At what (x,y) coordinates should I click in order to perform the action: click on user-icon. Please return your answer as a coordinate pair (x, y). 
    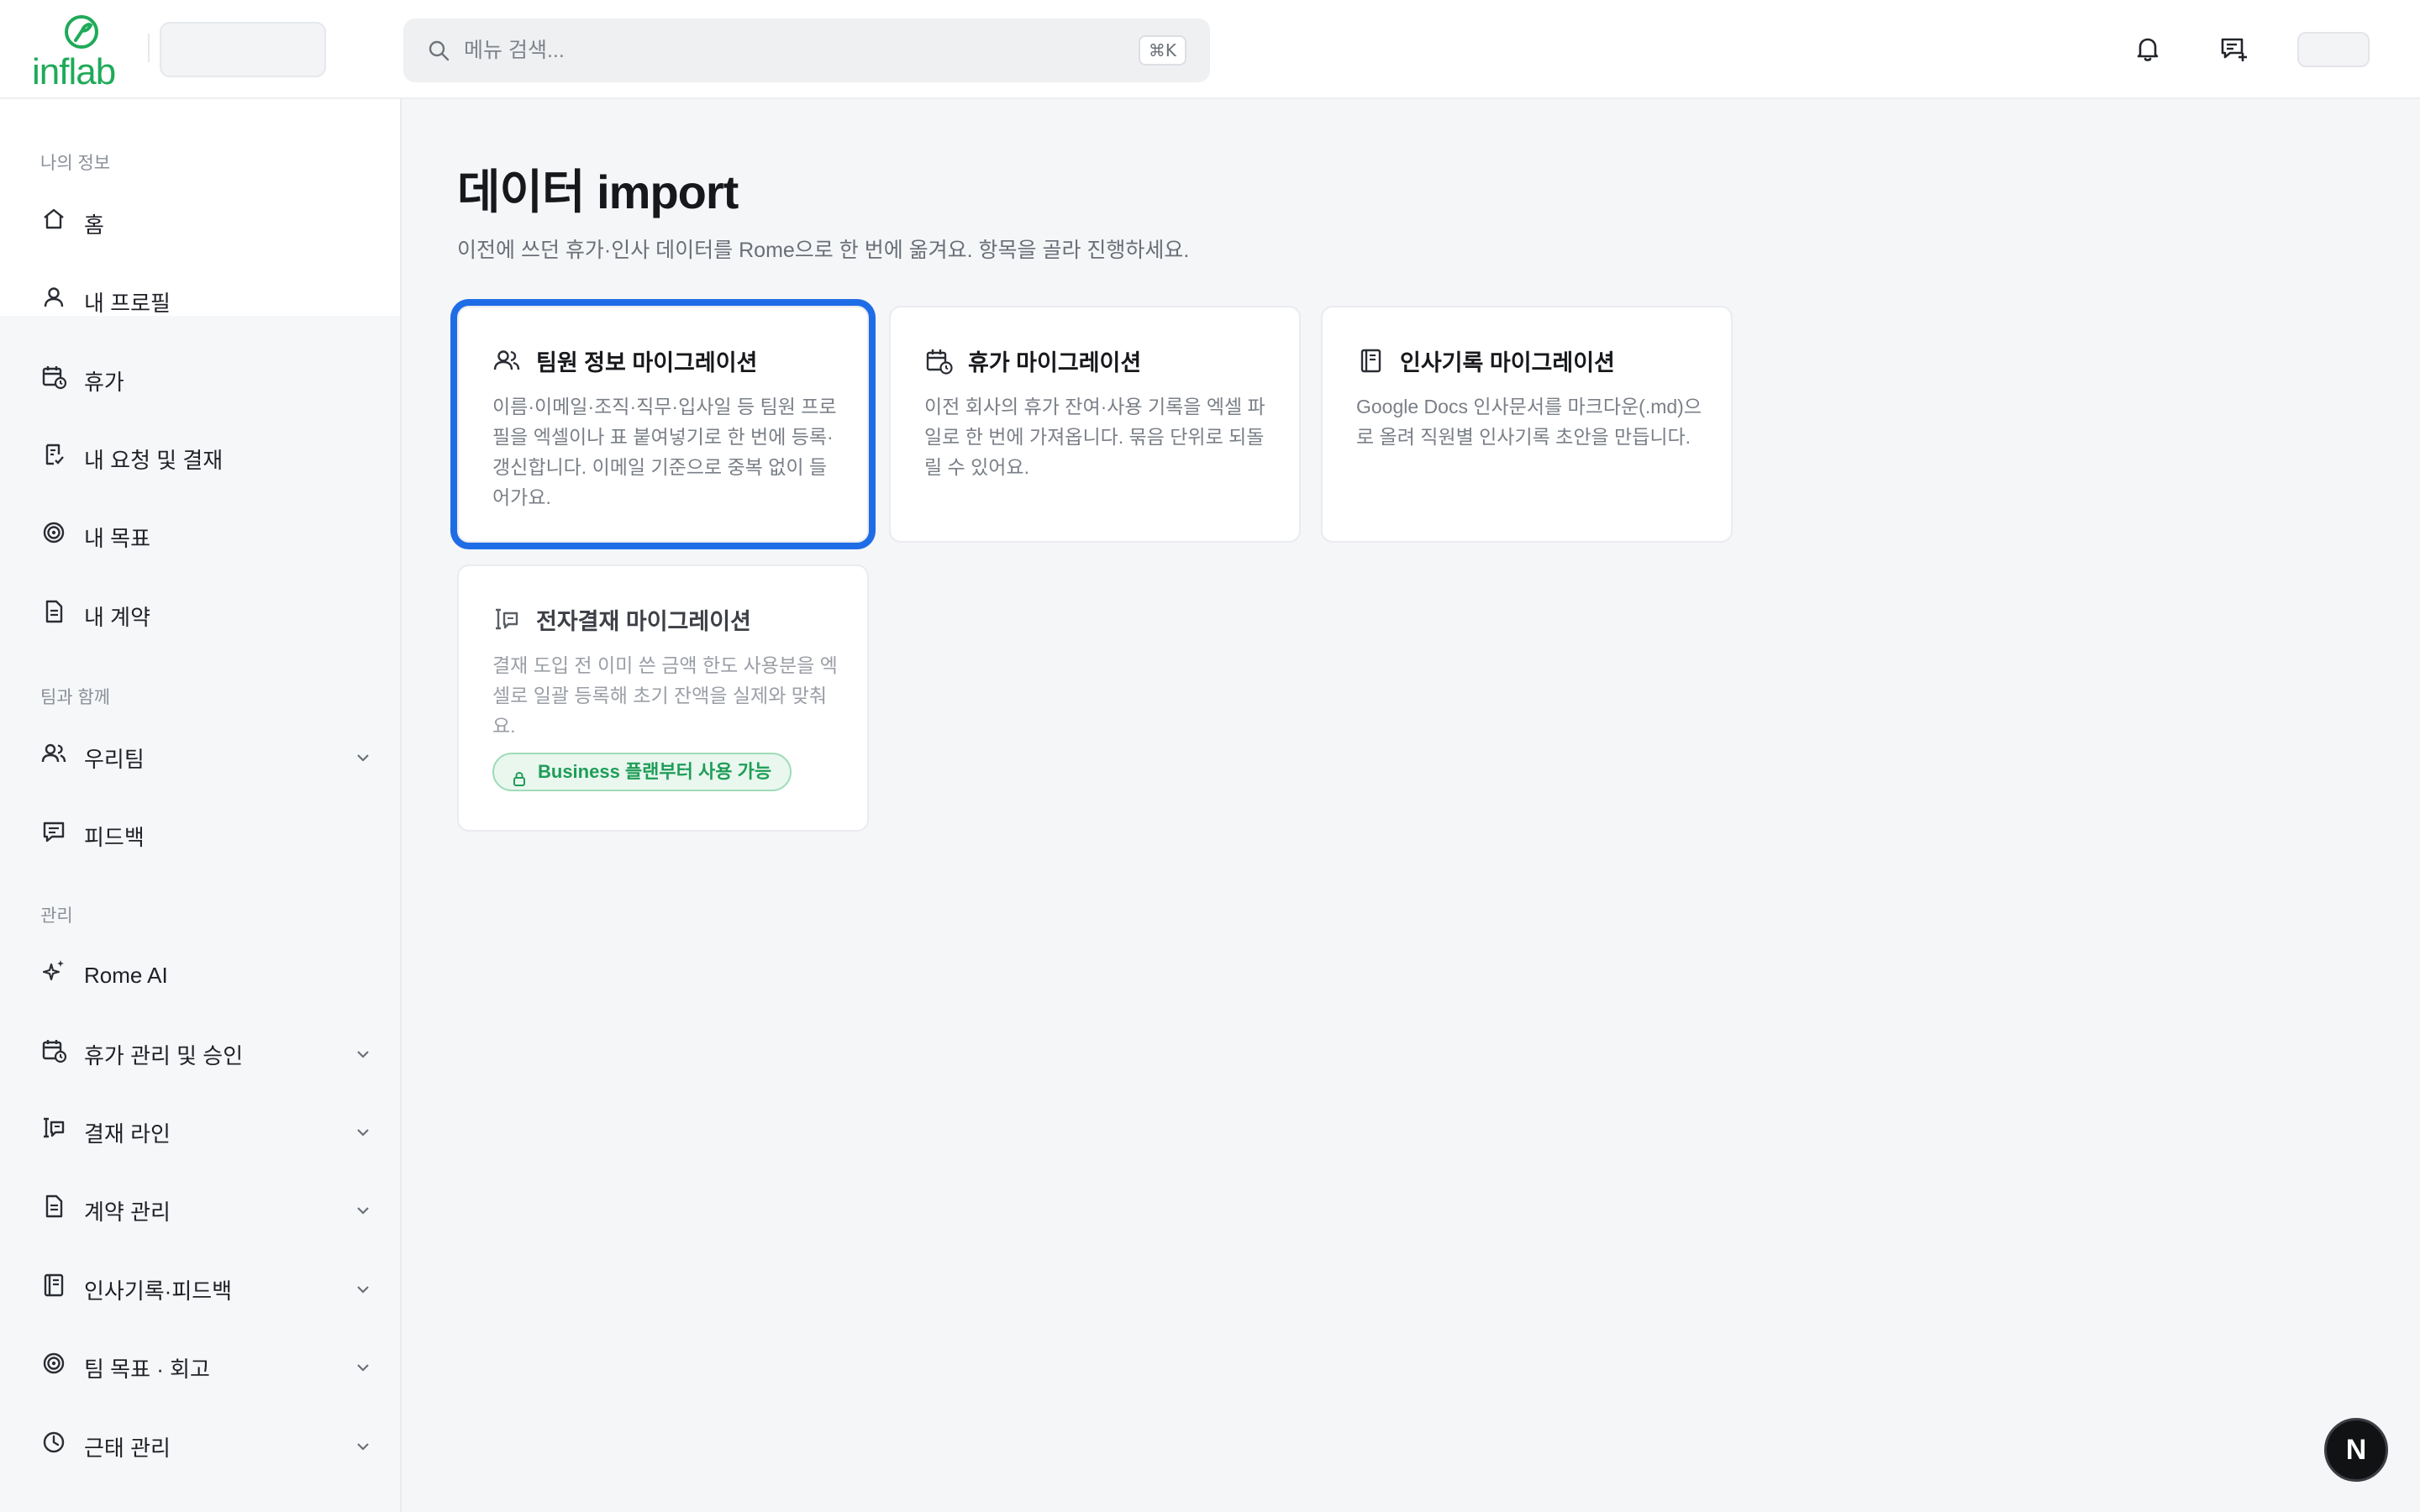
    Looking at the image, I should click on (53, 297).